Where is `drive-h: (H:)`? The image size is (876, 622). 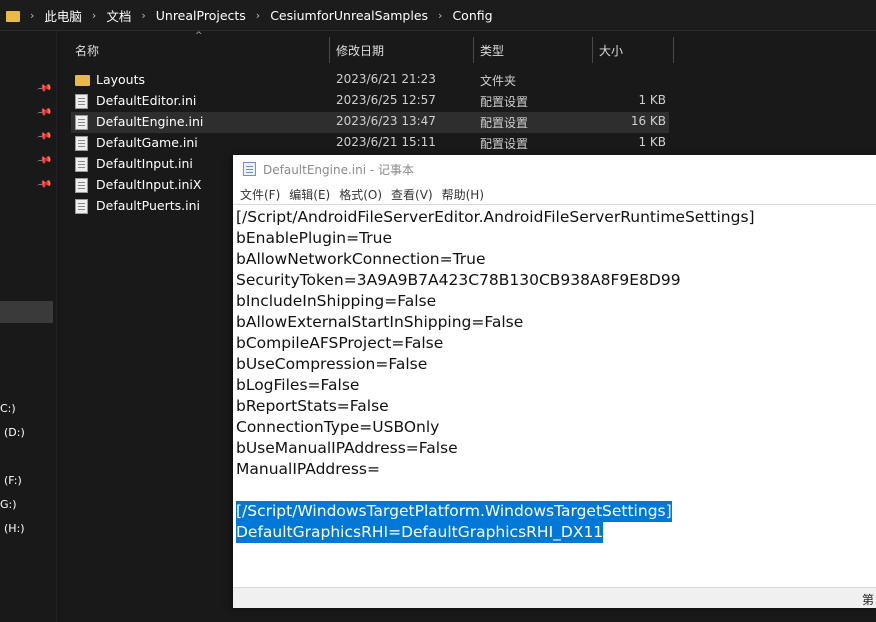
drive-h: (H:) is located at coordinates (14, 528).